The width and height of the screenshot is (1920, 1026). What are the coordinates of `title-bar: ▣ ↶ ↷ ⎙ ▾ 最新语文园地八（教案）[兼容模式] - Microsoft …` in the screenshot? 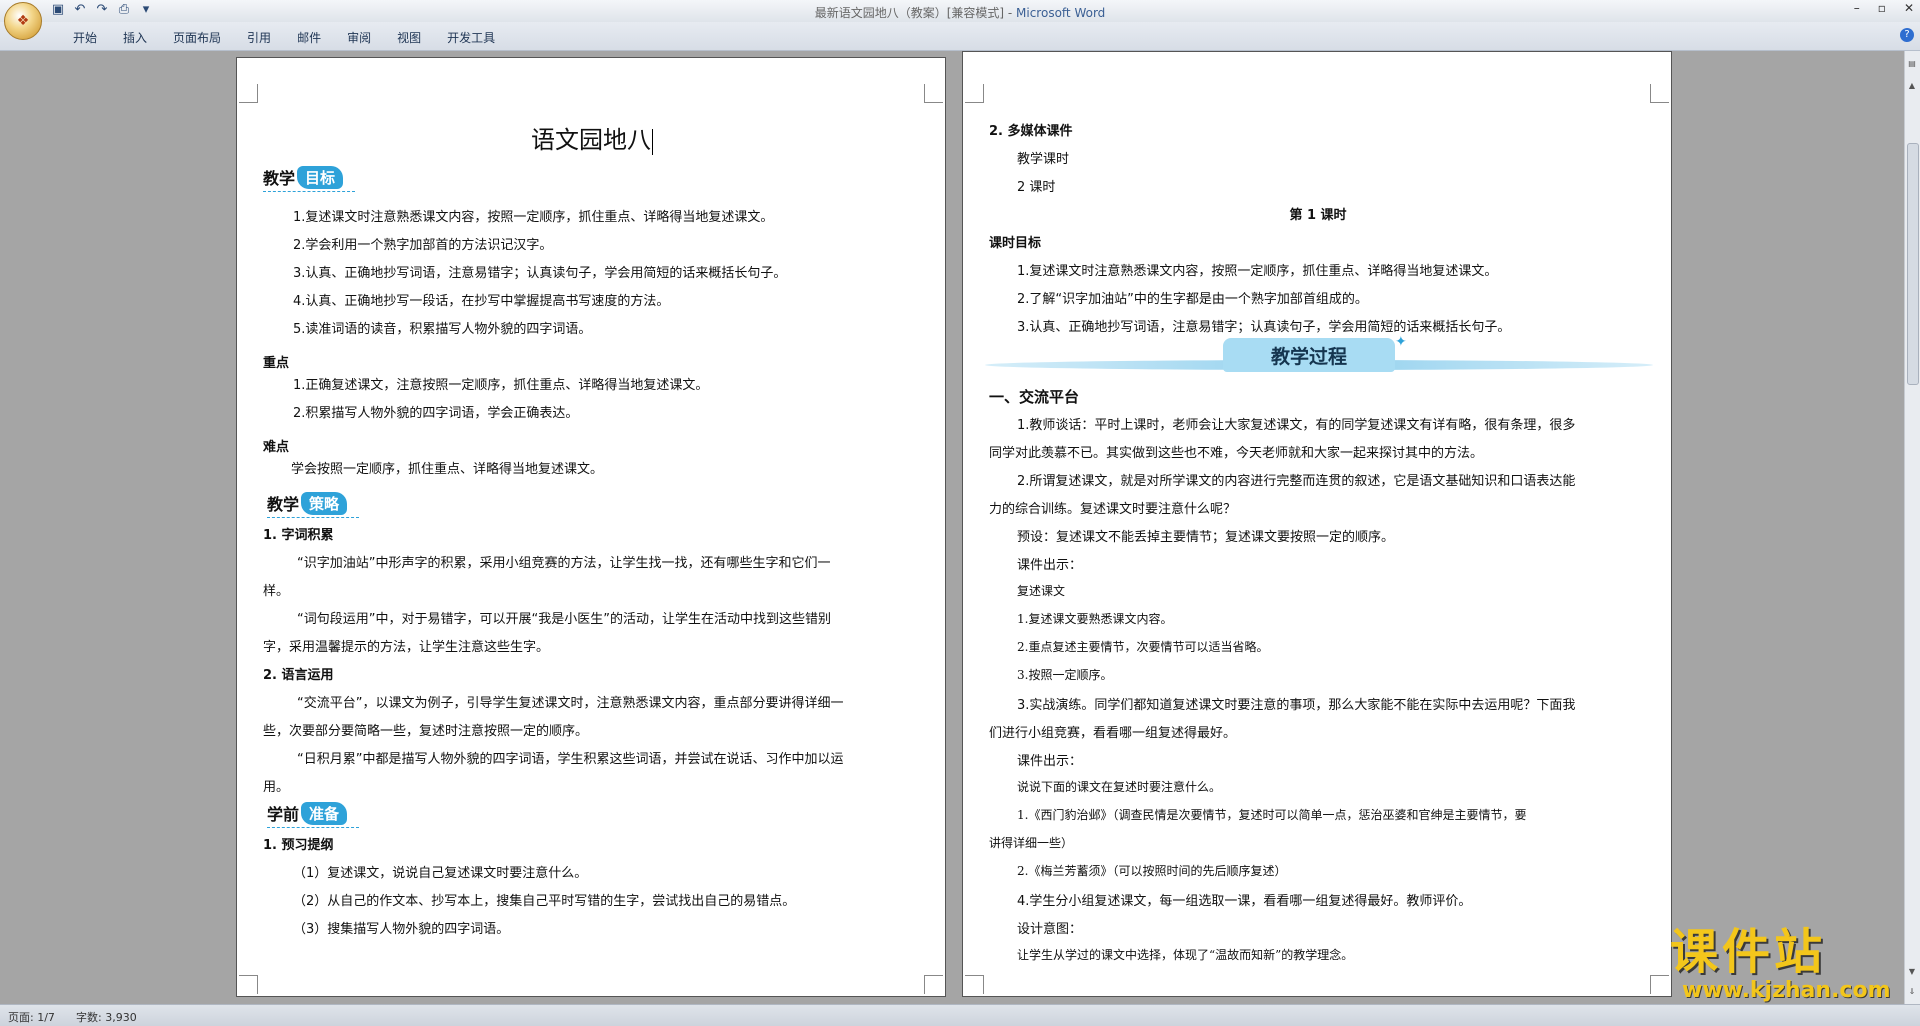 It's located at (960, 11).